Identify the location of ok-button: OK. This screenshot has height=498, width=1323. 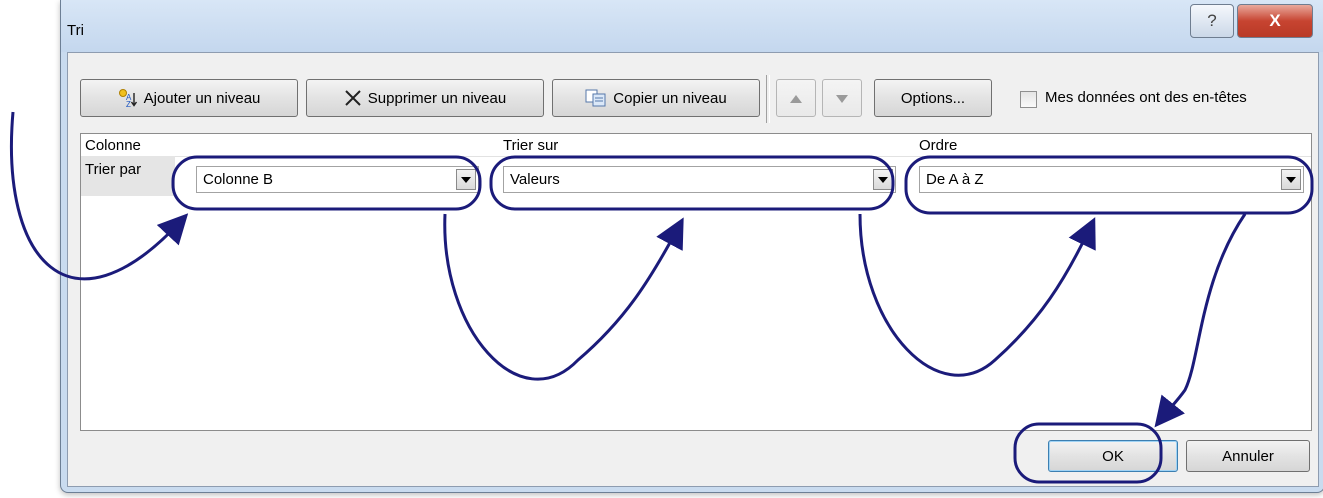
(1113, 456).